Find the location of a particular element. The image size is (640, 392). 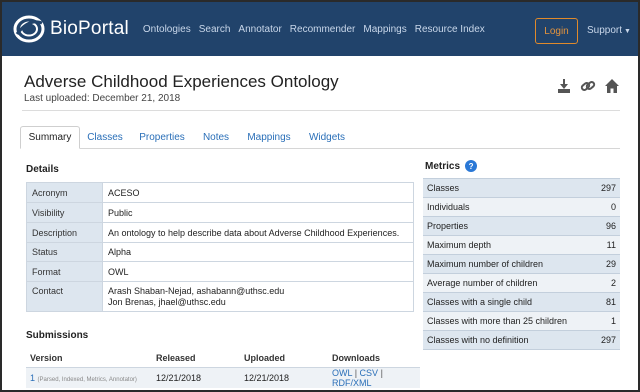

metric-label: Individuals is located at coordinates (508, 207).